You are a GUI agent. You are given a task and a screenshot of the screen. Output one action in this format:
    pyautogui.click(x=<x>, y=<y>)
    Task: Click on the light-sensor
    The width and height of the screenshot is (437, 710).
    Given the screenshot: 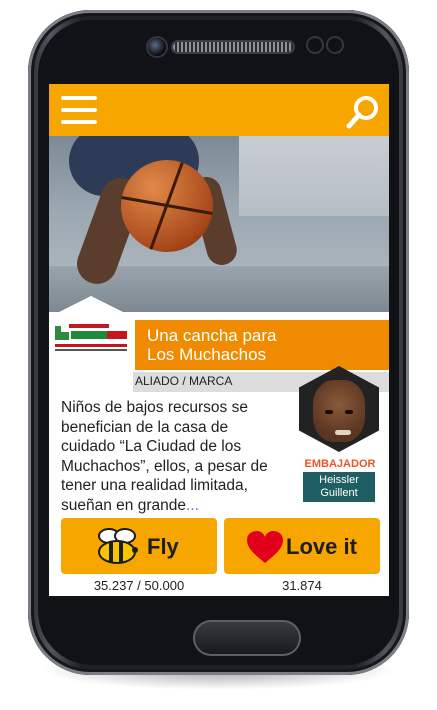 What is the action you would take?
    pyautogui.click(x=335, y=45)
    